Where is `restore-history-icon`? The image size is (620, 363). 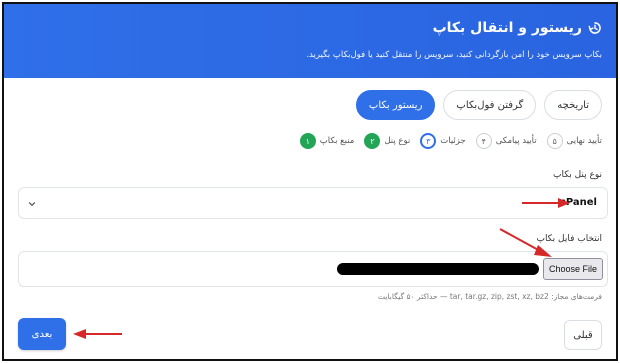 restore-history-icon is located at coordinates (594, 28).